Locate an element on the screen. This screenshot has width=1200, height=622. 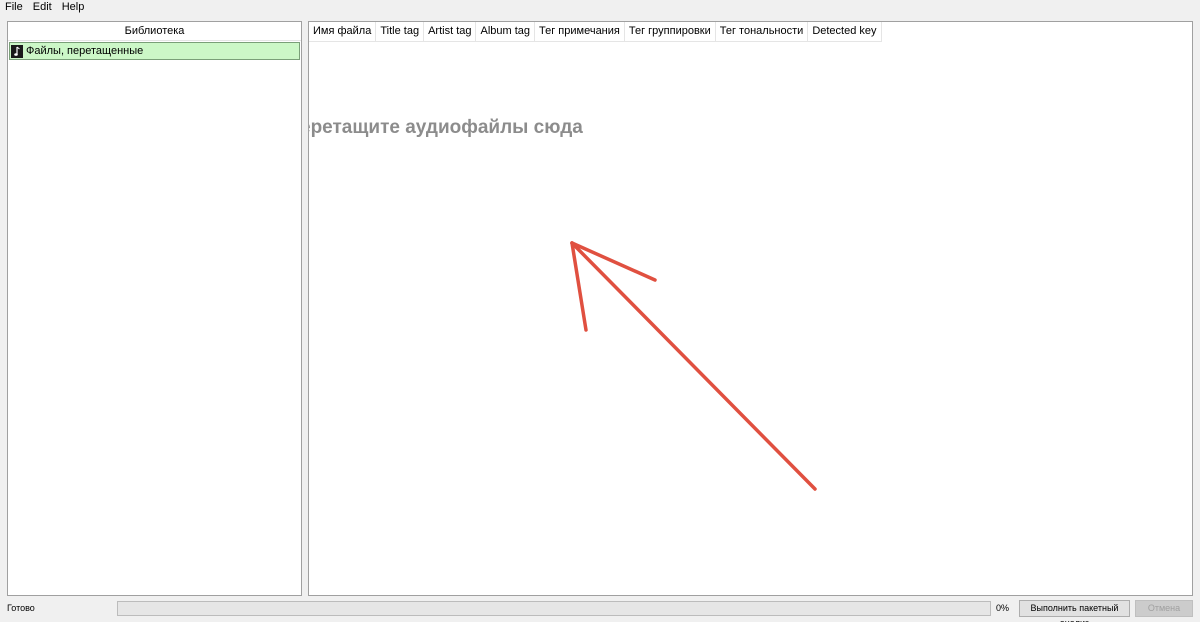
status-text: Готово is located at coordinates (21, 608).